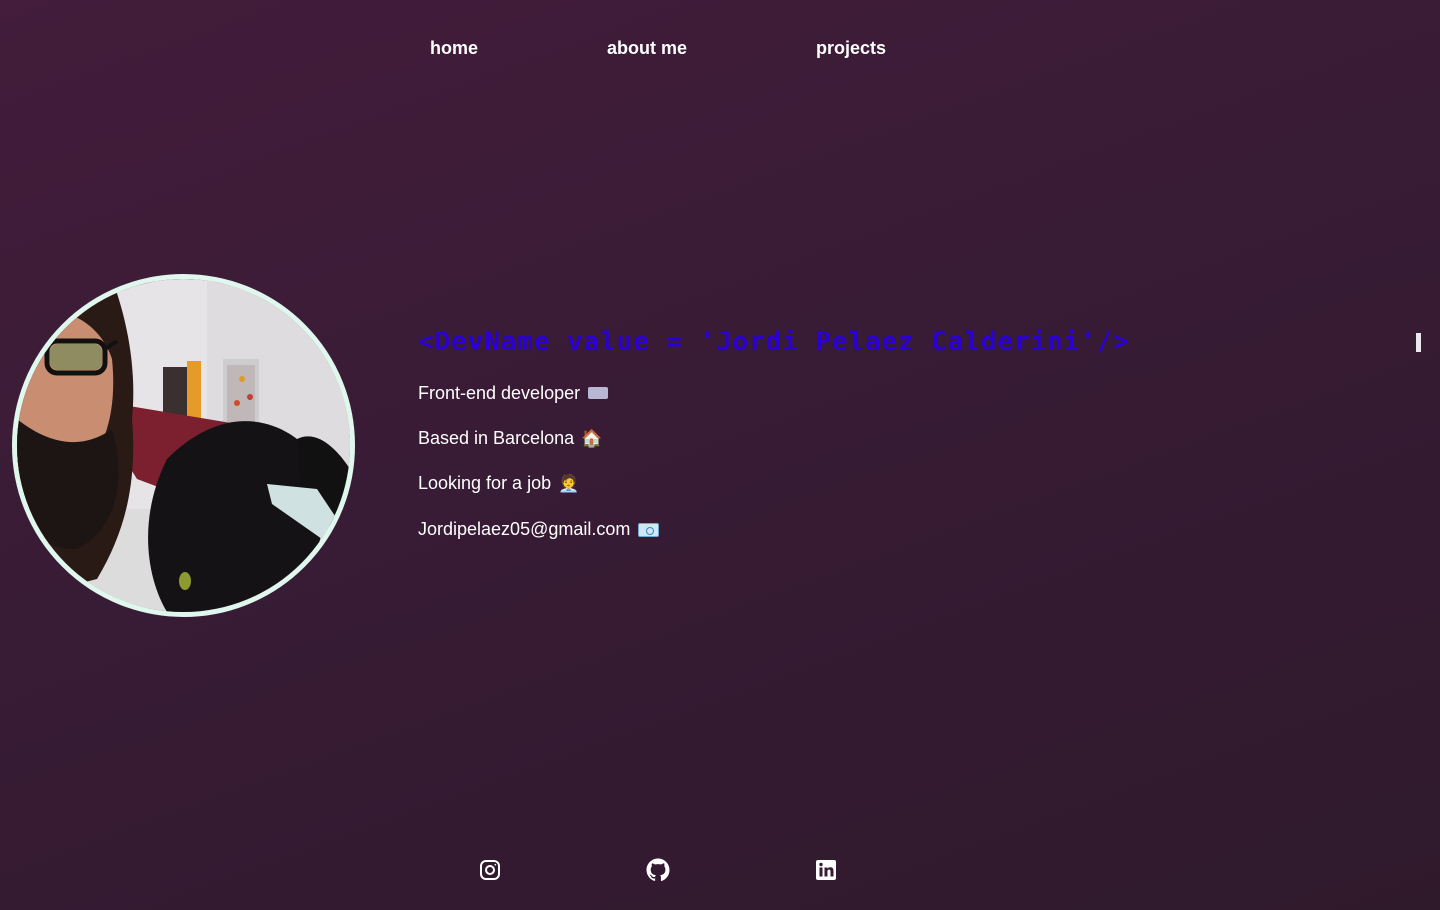 The height and width of the screenshot is (910, 1440). What do you see at coordinates (454, 48) in the screenshot?
I see `nav-link-home: home` at bounding box center [454, 48].